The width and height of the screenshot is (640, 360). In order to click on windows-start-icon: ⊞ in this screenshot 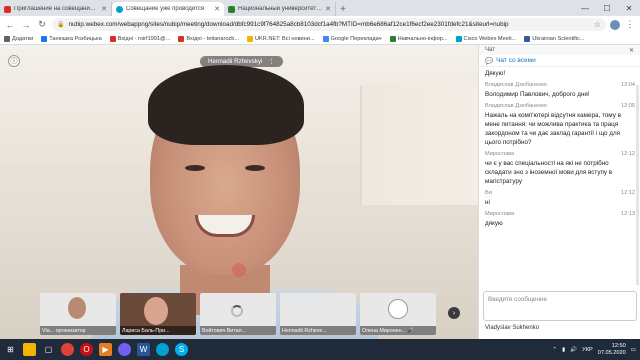, I will do `click(10, 349)`.